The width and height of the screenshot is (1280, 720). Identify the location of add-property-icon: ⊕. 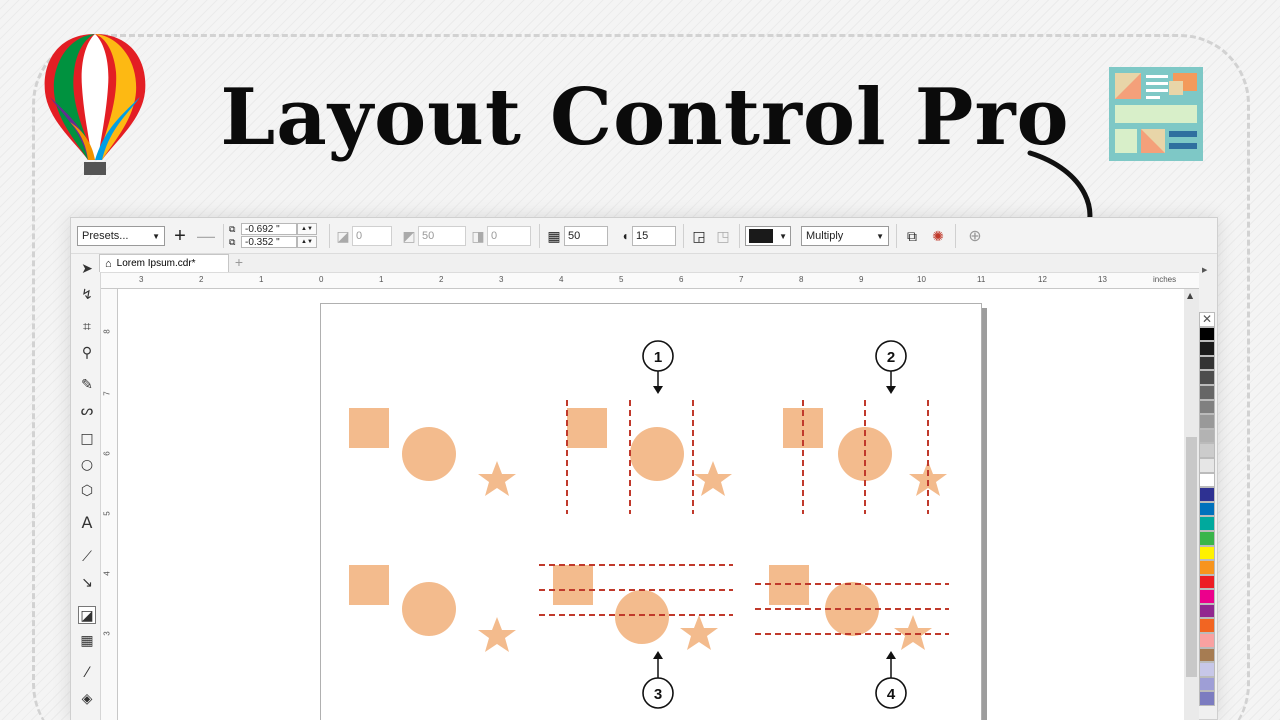
(975, 236).